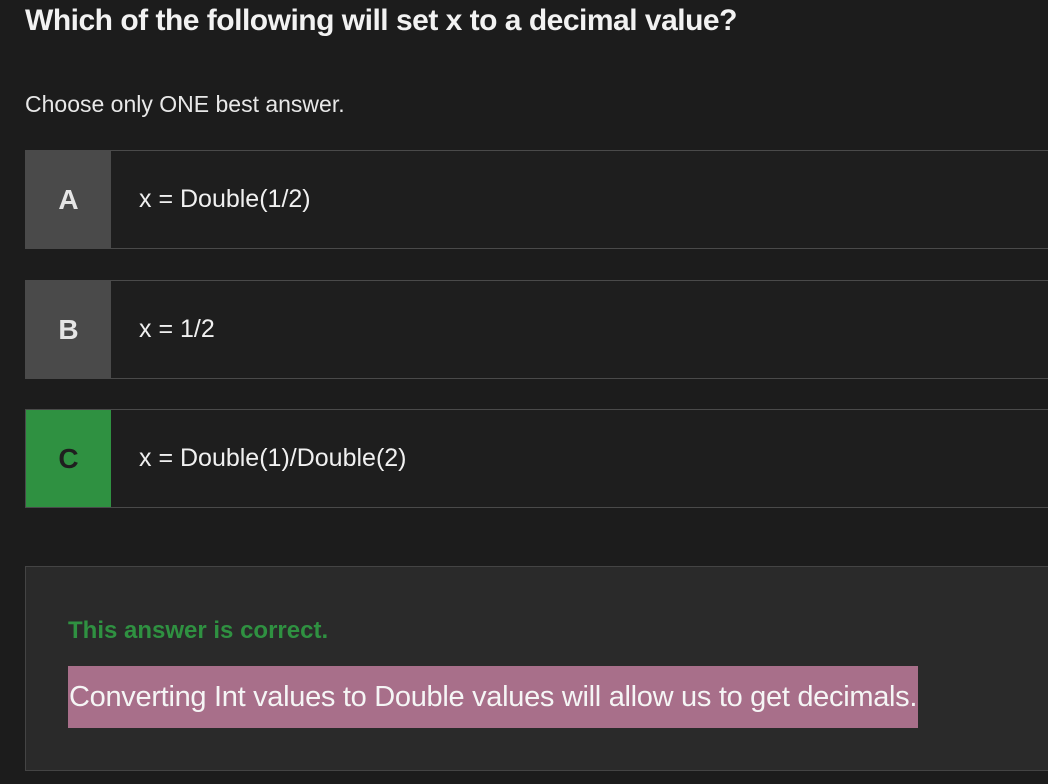  Describe the element at coordinates (68, 199) in the screenshot. I see `option-letter-a: A` at that location.